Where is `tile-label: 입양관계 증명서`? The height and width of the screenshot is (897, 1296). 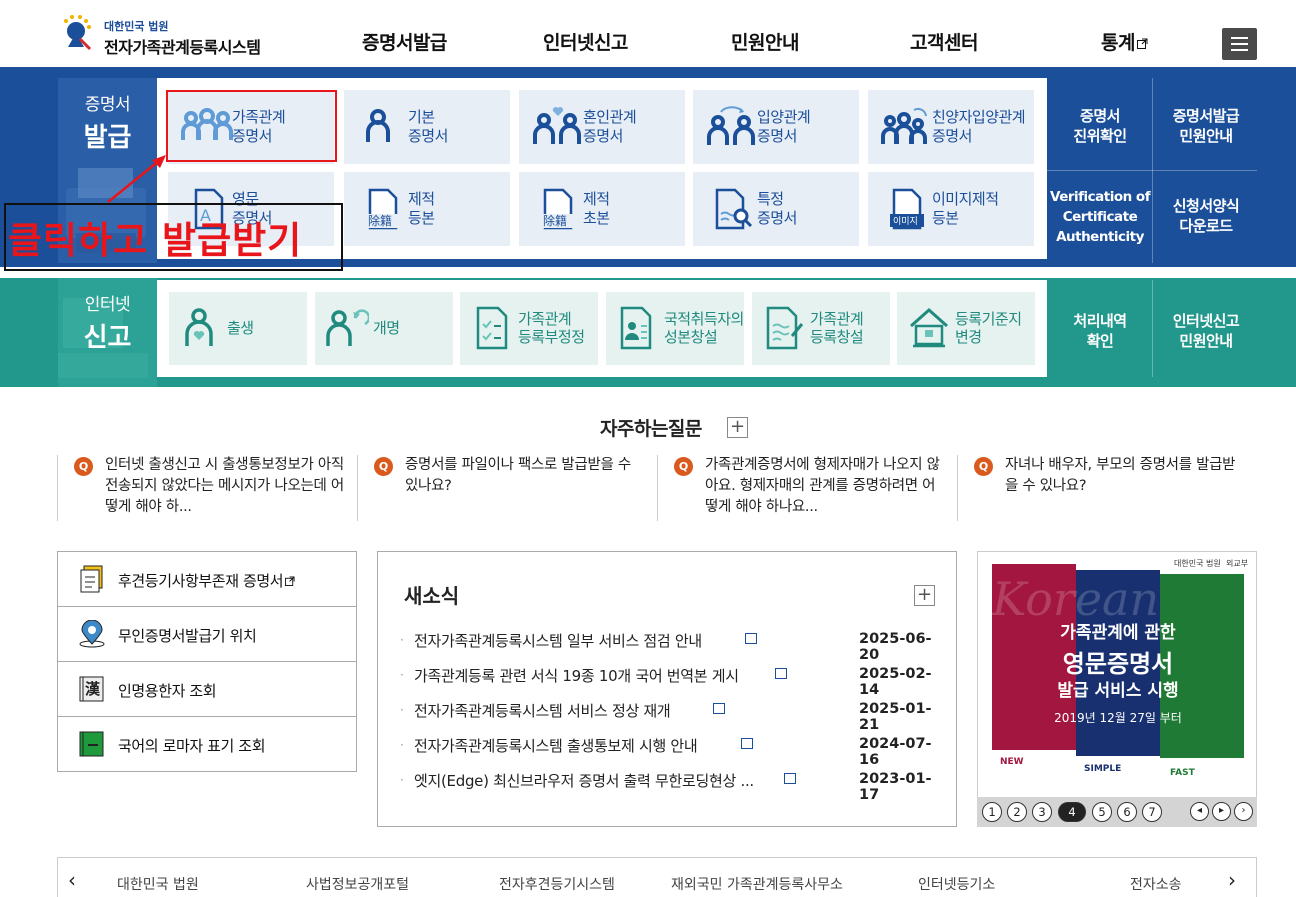
tile-label: 입양관계 증명서 is located at coordinates (784, 126).